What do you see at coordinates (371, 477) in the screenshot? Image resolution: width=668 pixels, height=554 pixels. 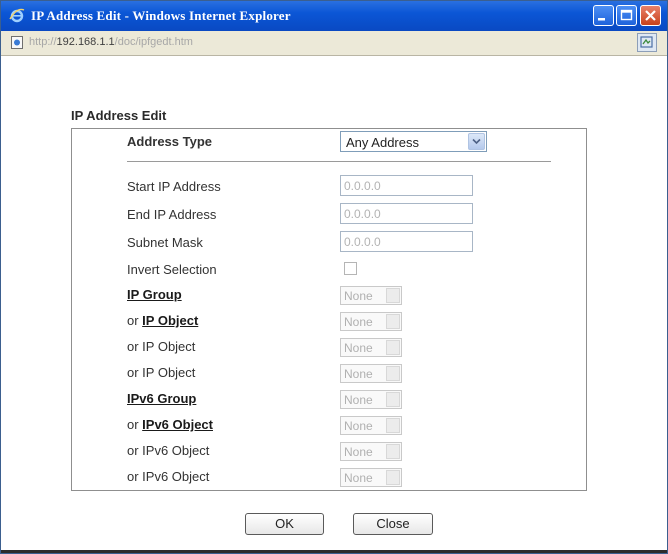 I see `ipv6-object-3-select: None` at bounding box center [371, 477].